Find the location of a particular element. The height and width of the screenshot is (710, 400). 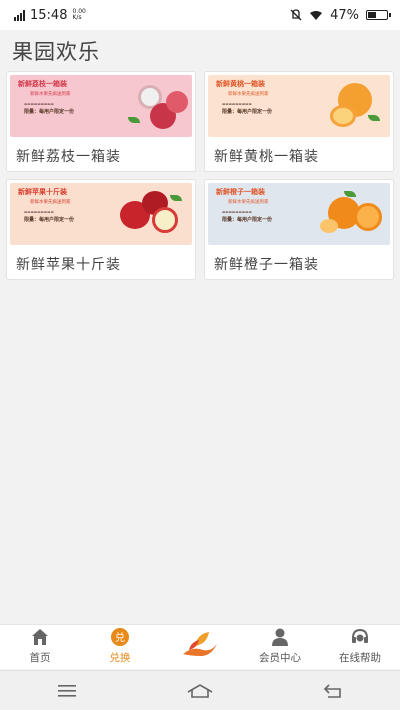

product-banner: 新鲜荔枝一箱装 新鲜水果先疯送到家 ▬▬▬▬▬▬▬▬▬ 限量：每用户限定一份 is located at coordinates (101, 106).